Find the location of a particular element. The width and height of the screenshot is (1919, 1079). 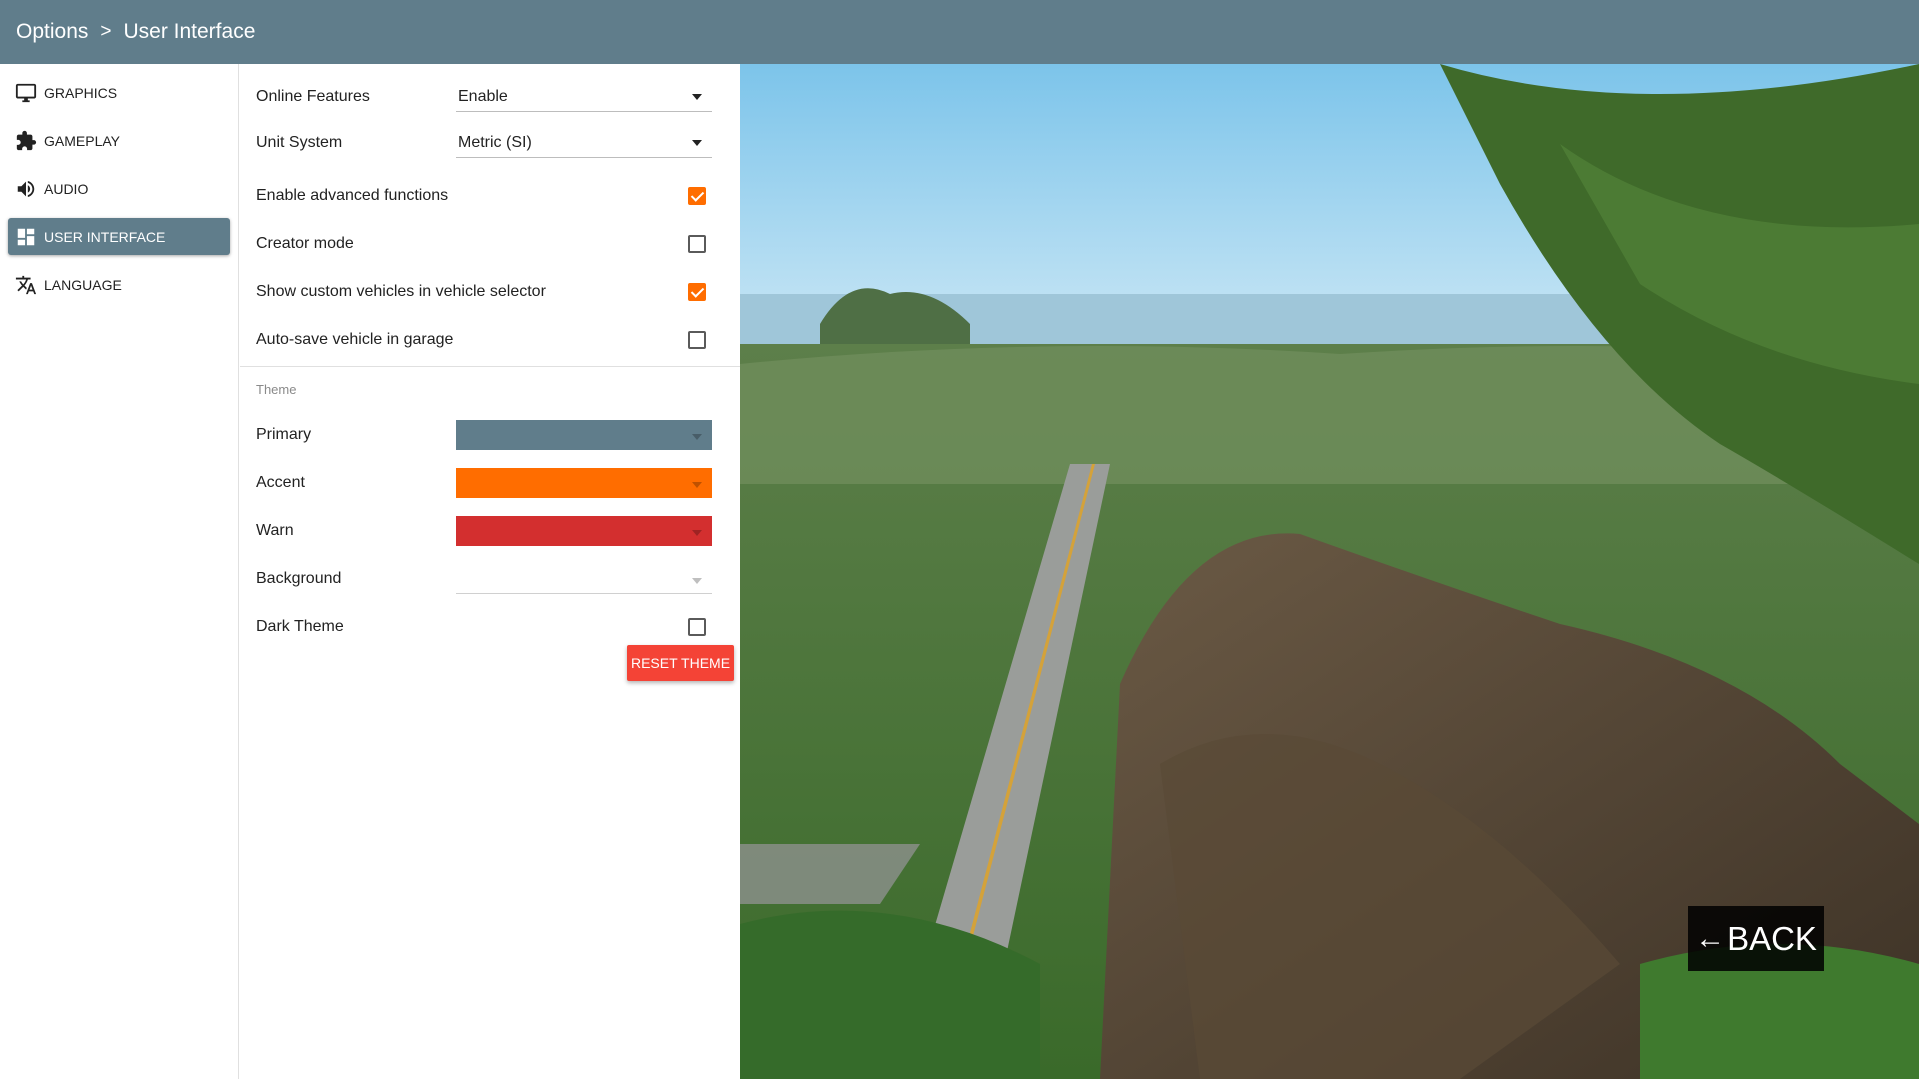

theme-row-dark-theme: Dark Theme is located at coordinates (490, 627).